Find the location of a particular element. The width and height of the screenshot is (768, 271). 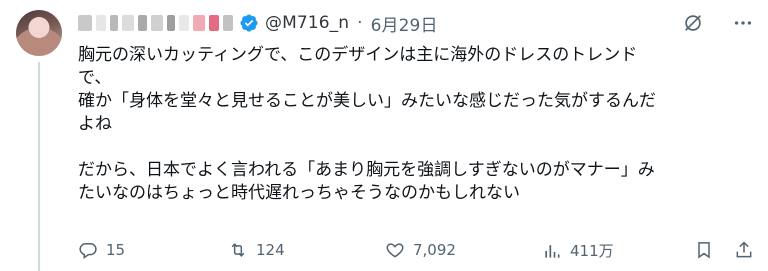

author-handle: @M716_n is located at coordinates (307, 23).